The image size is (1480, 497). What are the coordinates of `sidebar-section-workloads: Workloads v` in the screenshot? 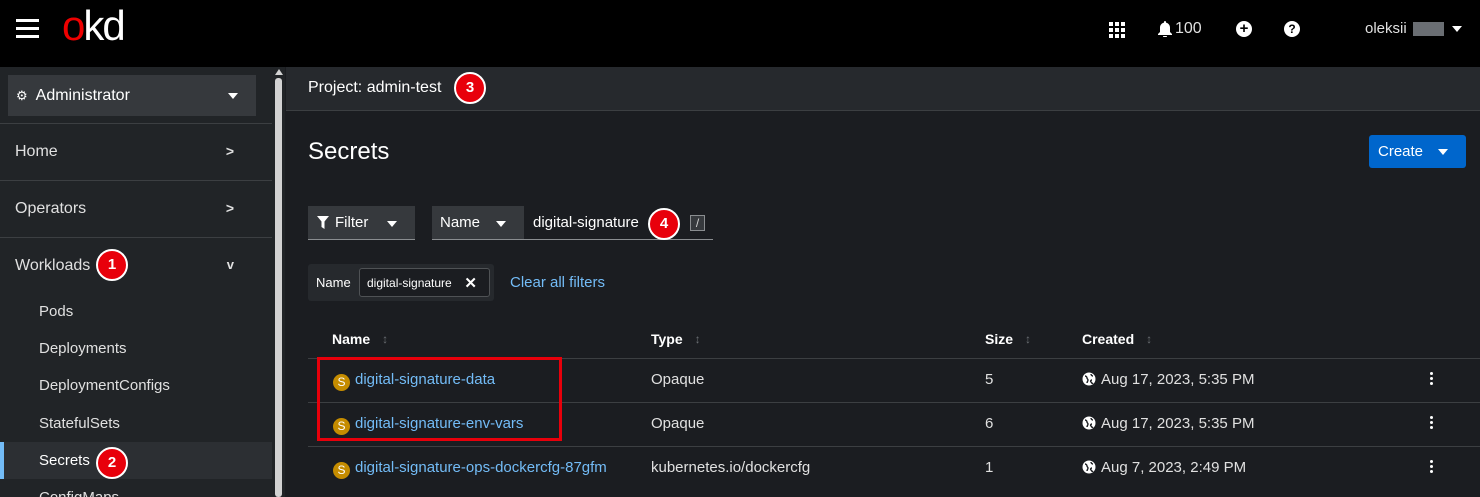 It's located at (136, 265).